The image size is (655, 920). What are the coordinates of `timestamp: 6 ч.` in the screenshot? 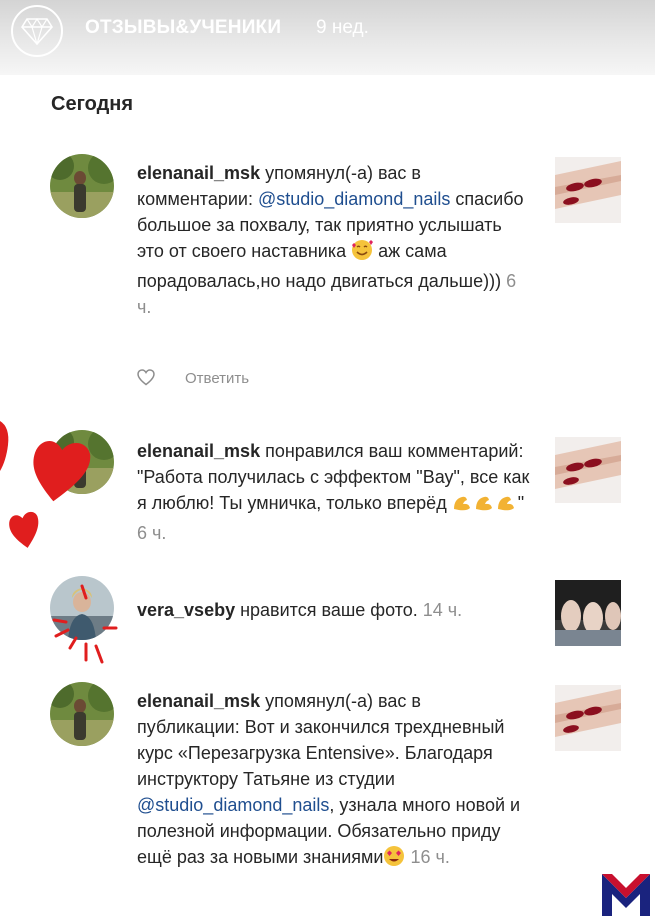 It's located at (152, 533).